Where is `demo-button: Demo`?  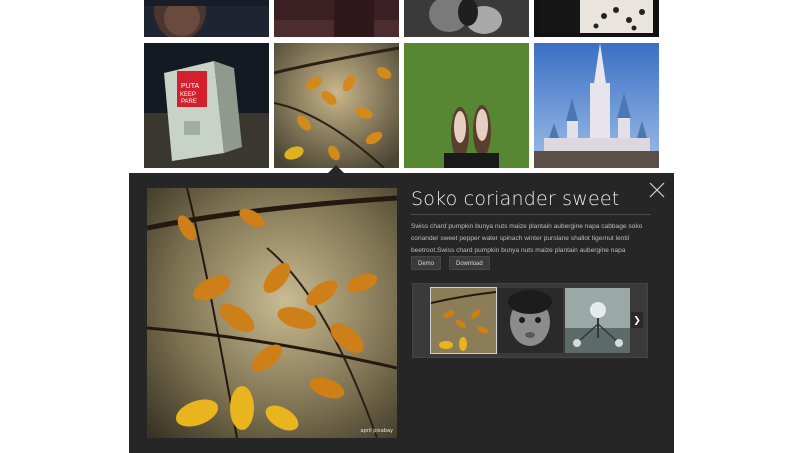 demo-button: Demo is located at coordinates (426, 263).